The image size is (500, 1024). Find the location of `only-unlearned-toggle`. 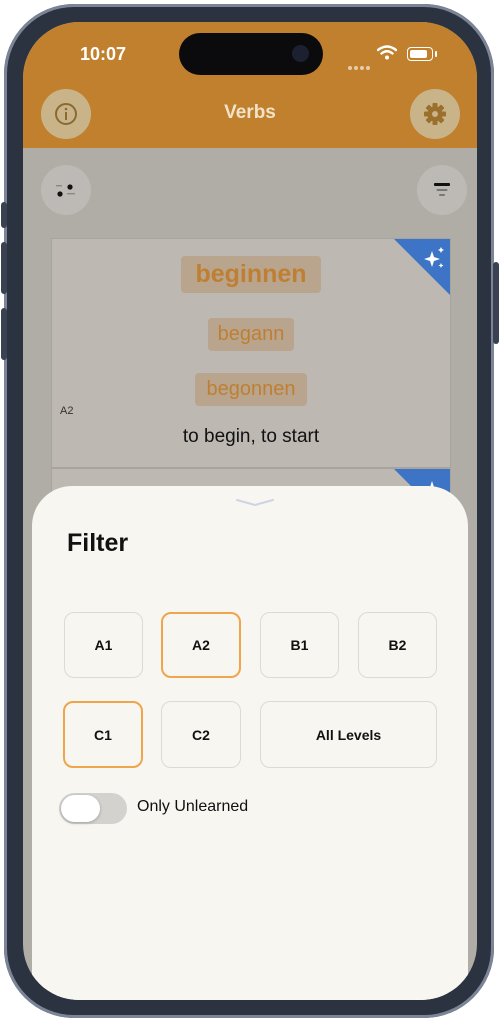

only-unlearned-toggle is located at coordinates (93, 808).